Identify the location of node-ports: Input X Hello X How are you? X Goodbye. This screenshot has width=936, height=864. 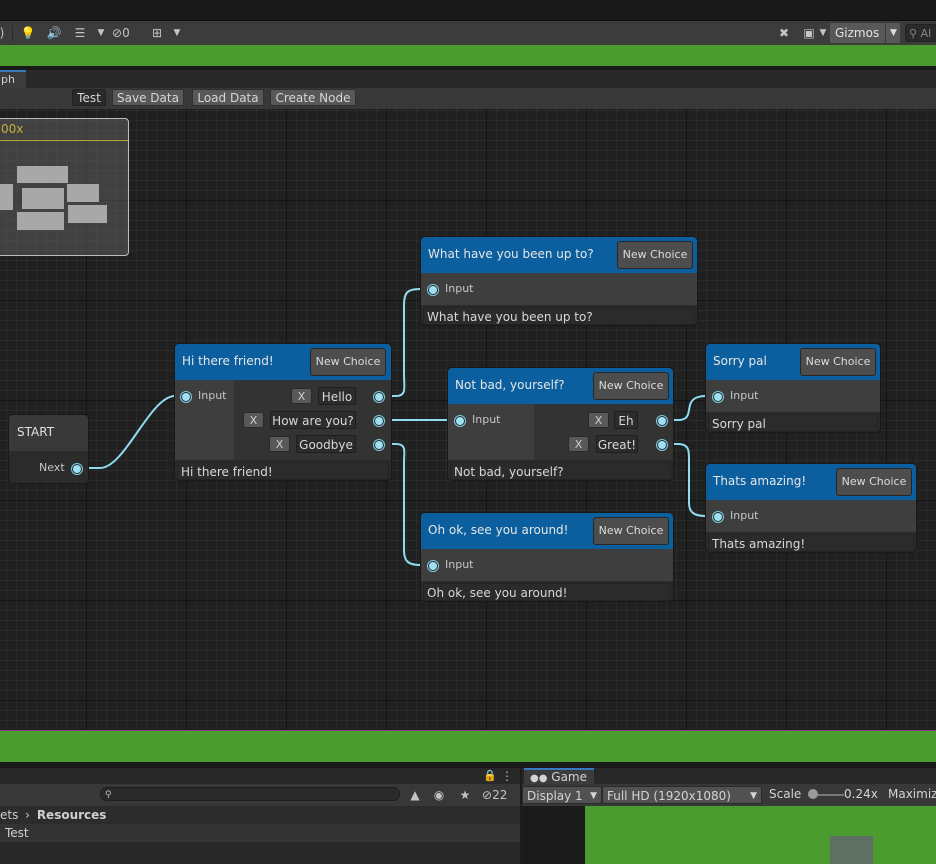
(283, 420).